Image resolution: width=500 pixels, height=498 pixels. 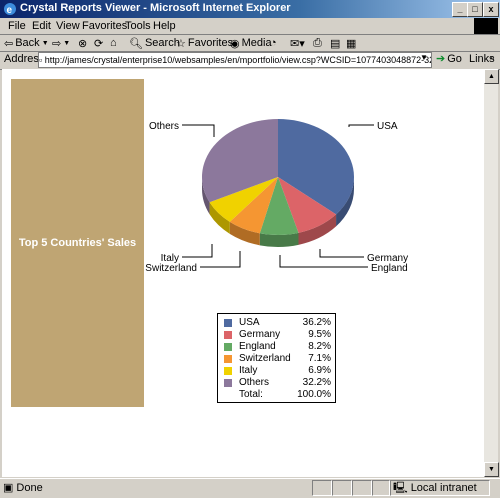 I want to click on history-button: ◔, so click(x=273, y=43).